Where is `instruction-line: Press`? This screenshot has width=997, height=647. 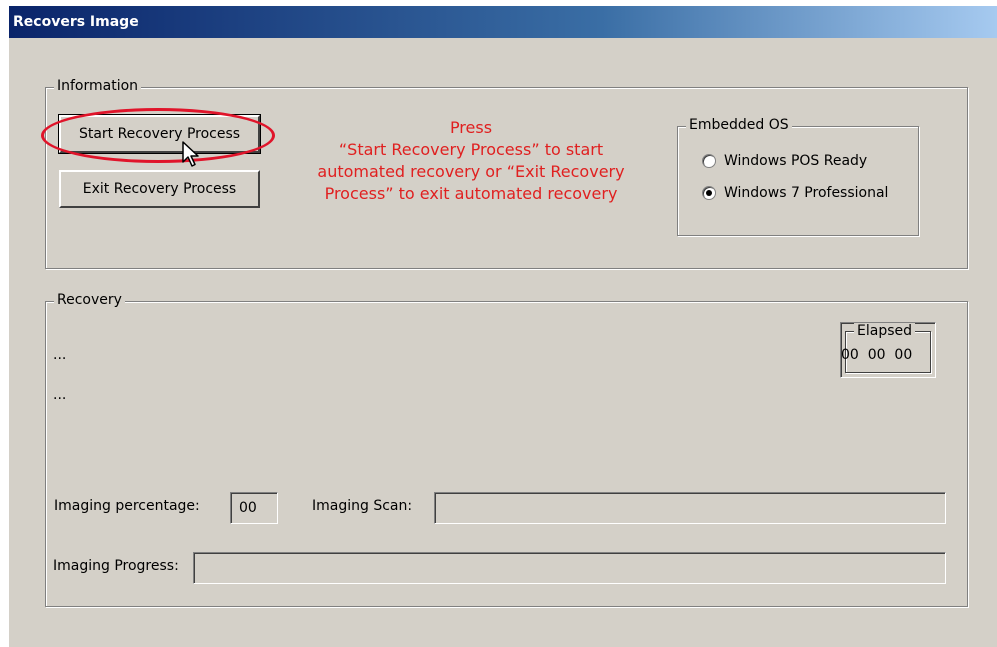 instruction-line: Press is located at coordinates (471, 127).